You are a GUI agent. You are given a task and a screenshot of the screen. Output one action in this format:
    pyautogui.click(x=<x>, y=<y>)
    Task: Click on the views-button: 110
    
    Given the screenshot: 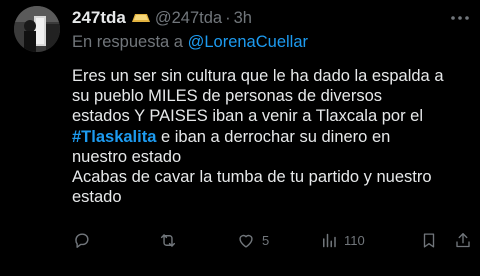 What is the action you would take?
    pyautogui.click(x=342, y=240)
    